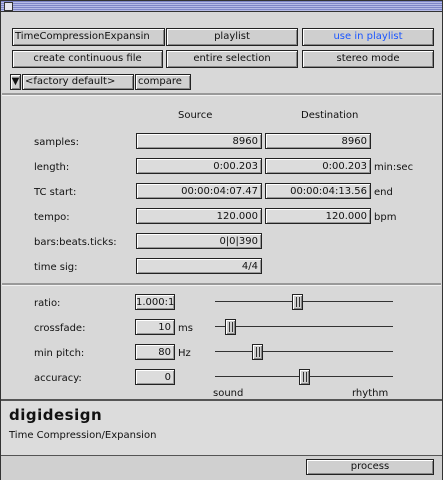 The image size is (443, 480). What do you see at coordinates (221, 6) in the screenshot?
I see `title-bar` at bounding box center [221, 6].